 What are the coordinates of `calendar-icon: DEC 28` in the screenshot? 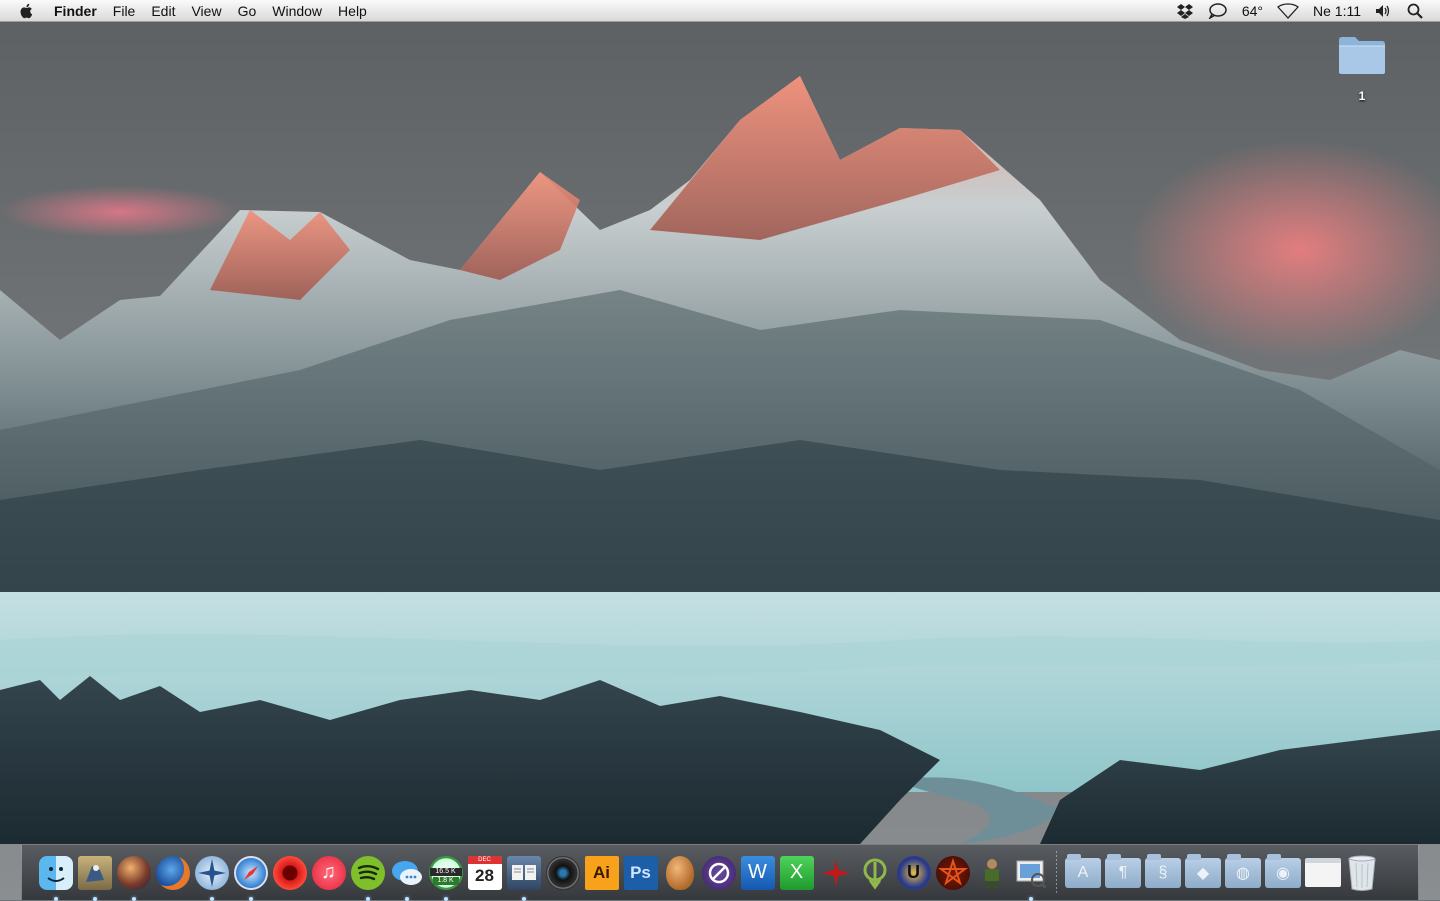 It's located at (484, 872).